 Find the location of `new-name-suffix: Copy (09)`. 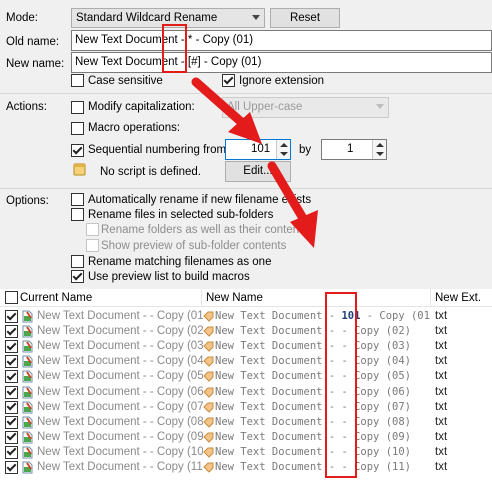

new-name-suffix: Copy (09) is located at coordinates (382, 436).